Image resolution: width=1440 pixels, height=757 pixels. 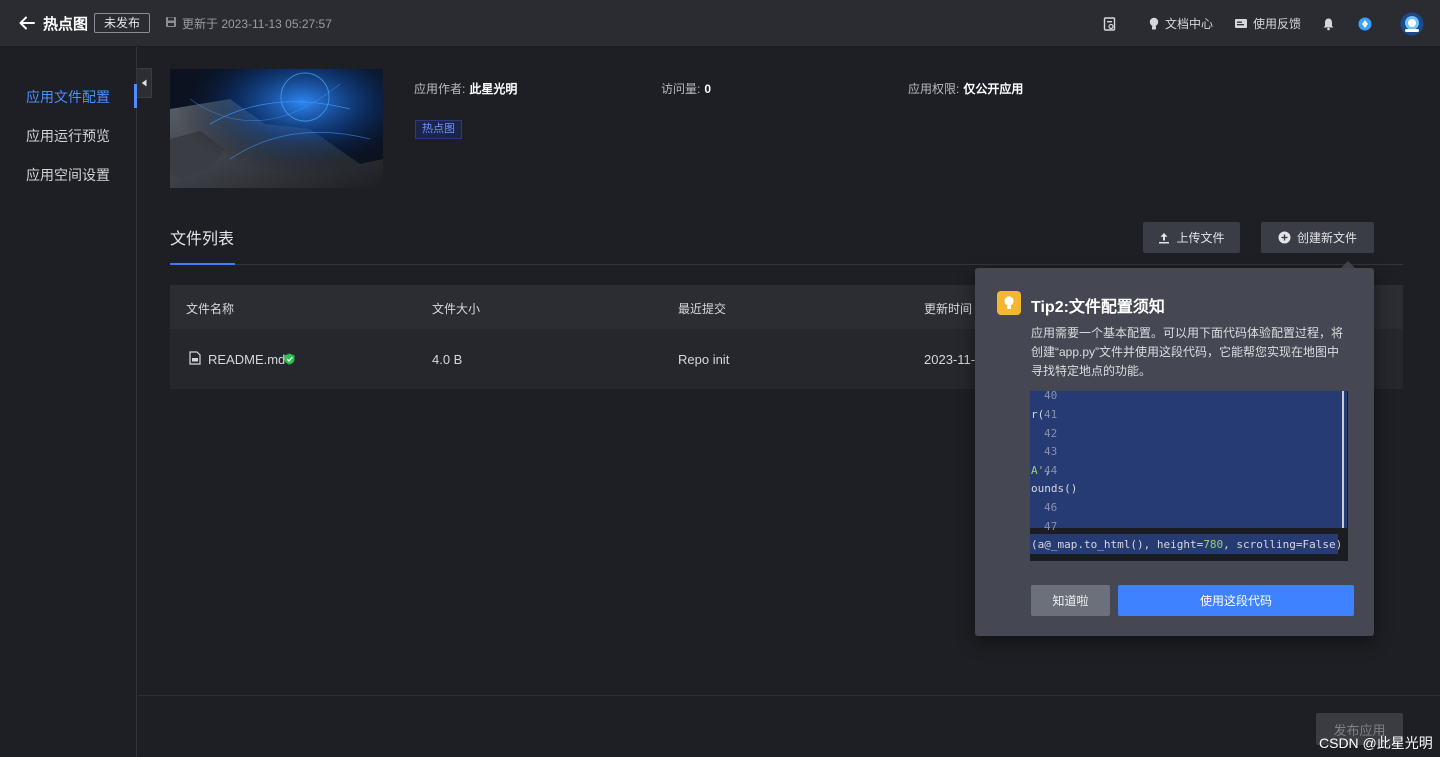 What do you see at coordinates (1365, 24) in the screenshot?
I see `theme-toggle-icon` at bounding box center [1365, 24].